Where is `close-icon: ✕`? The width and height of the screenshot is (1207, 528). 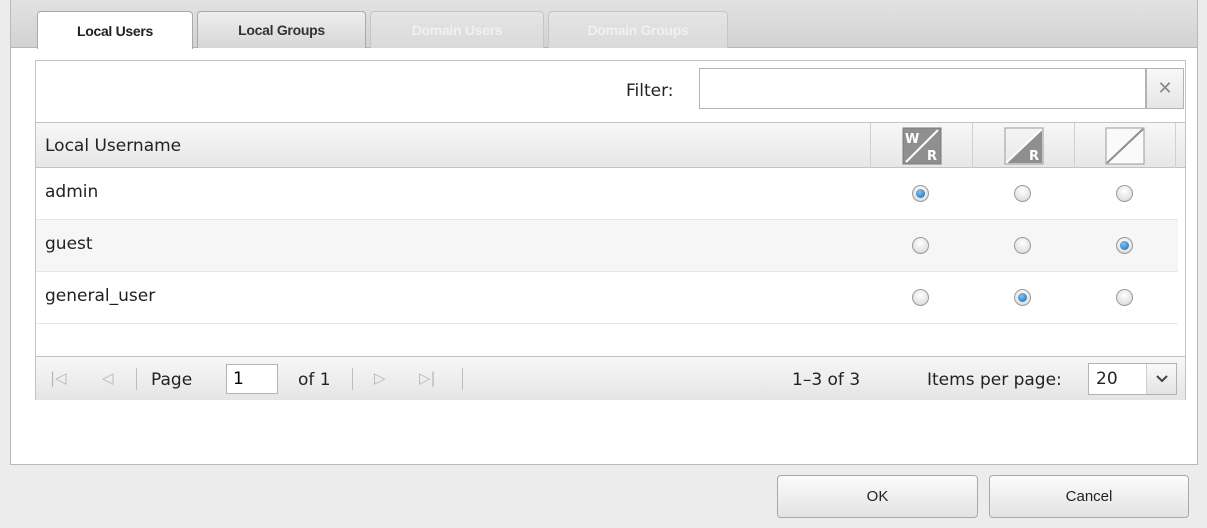 close-icon: ✕ is located at coordinates (1165, 88).